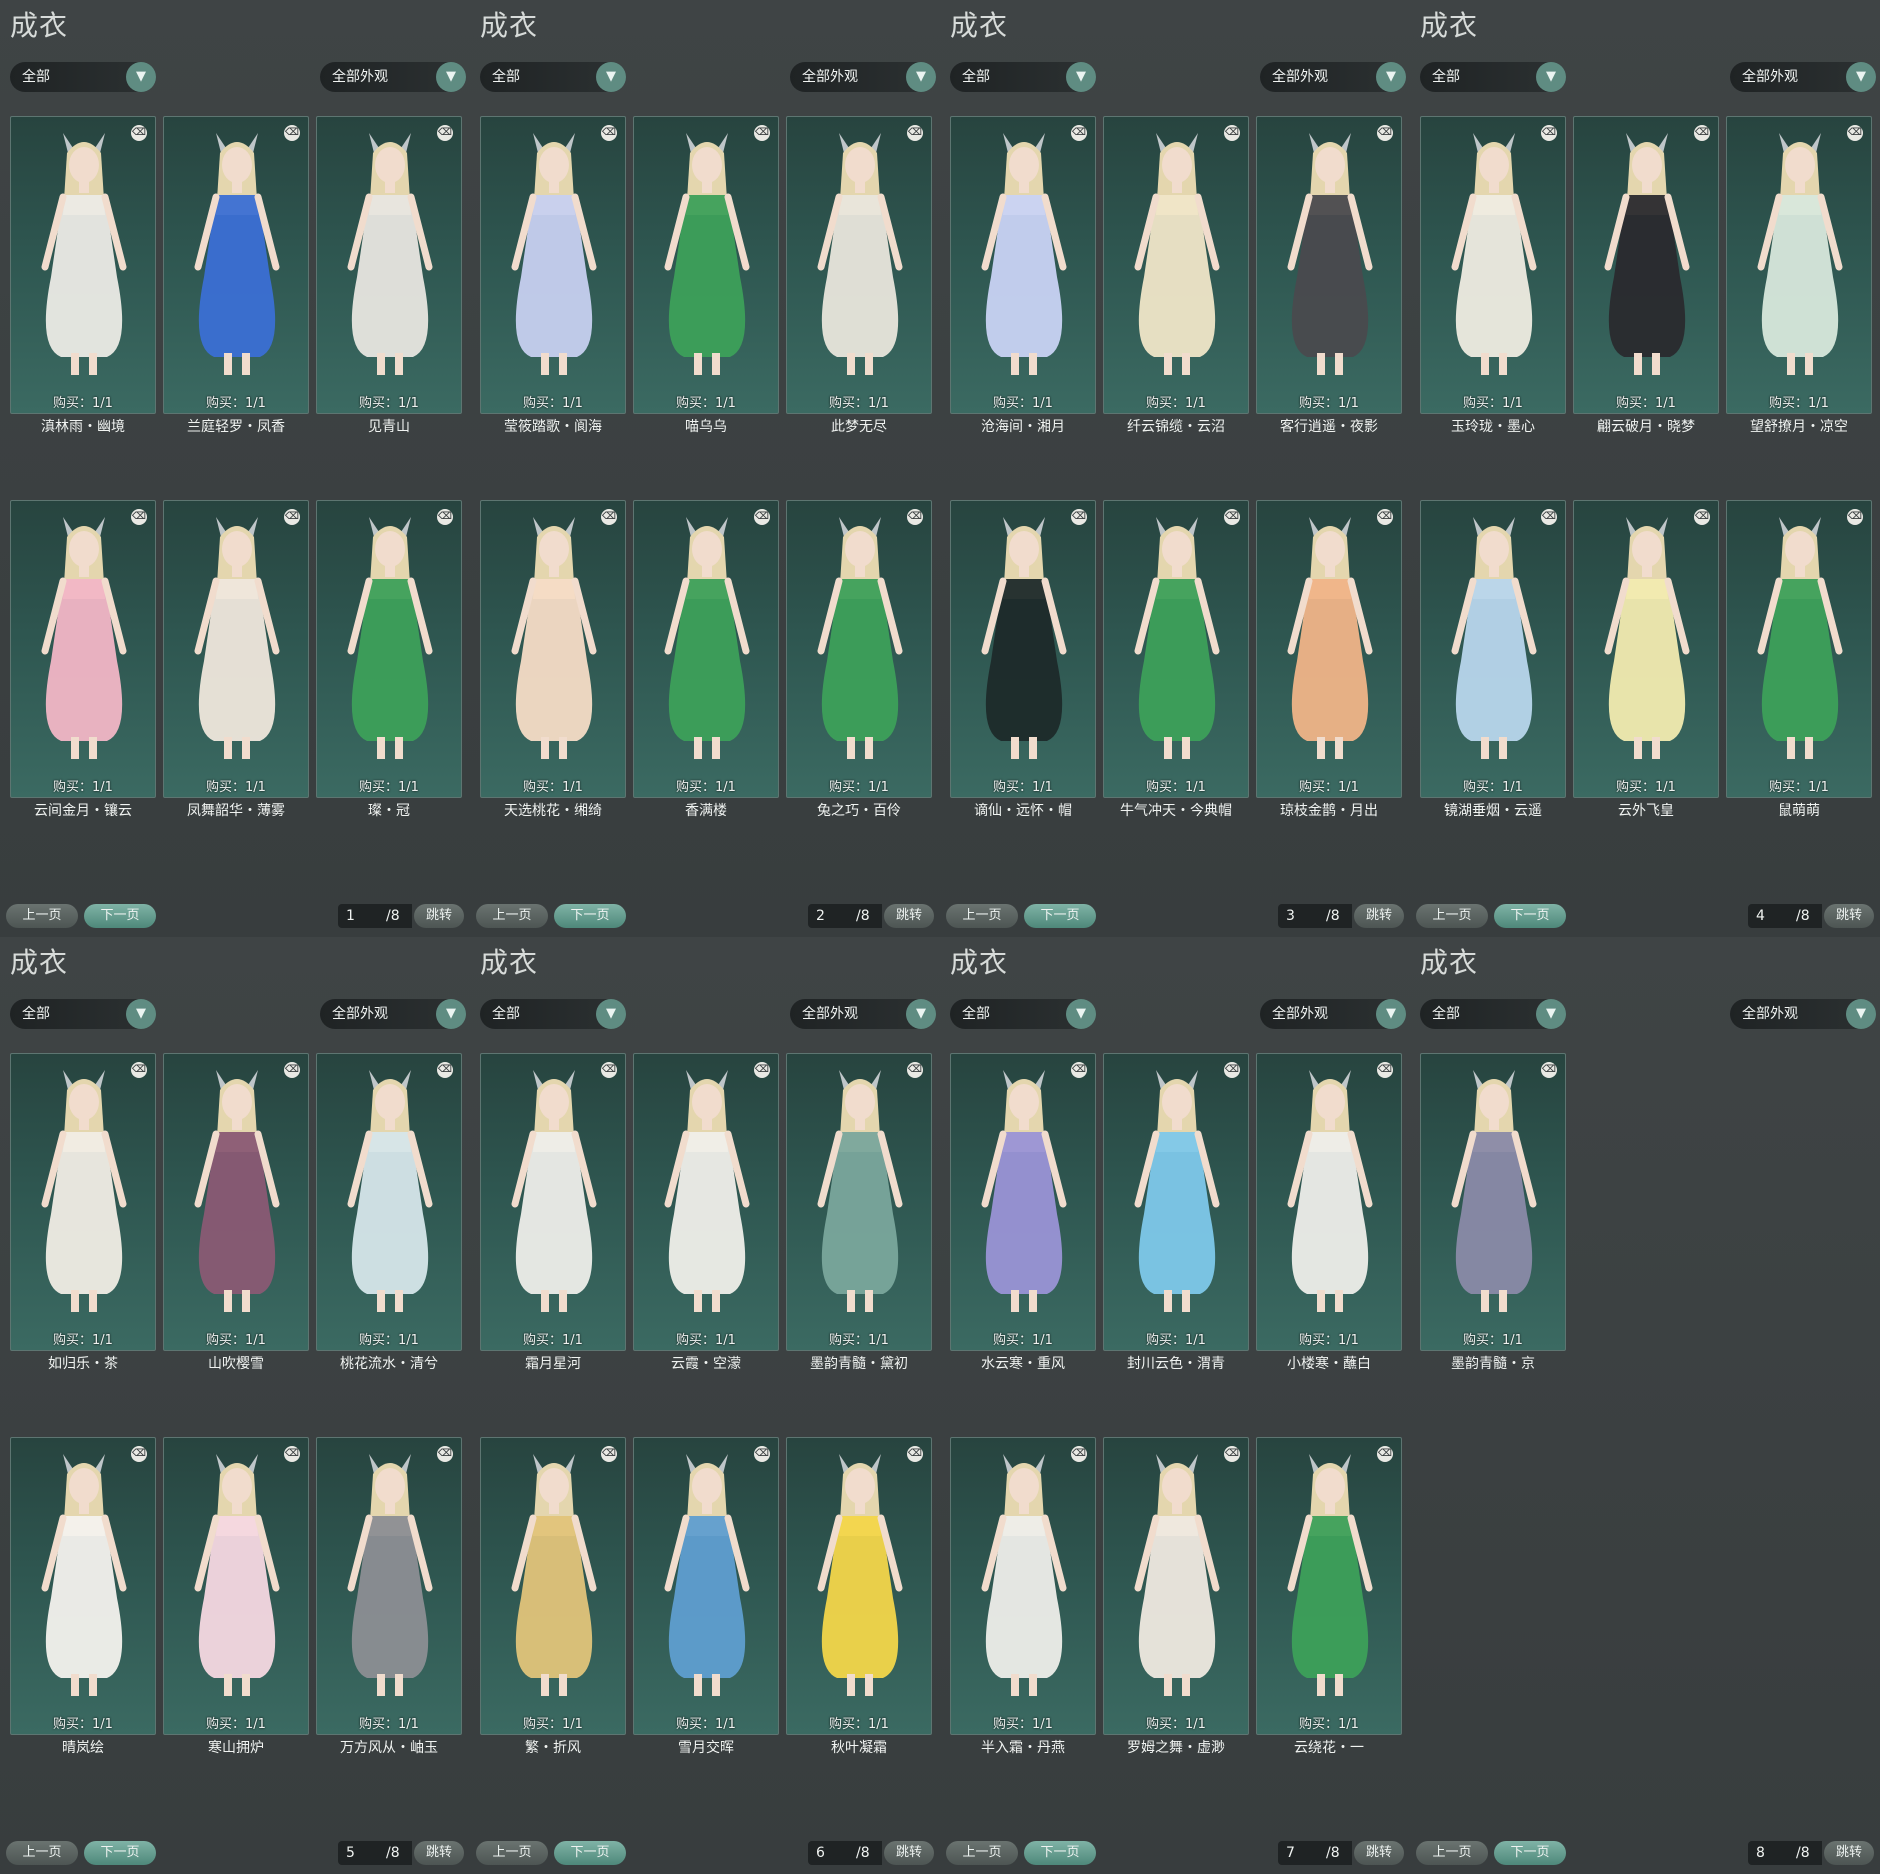 The image size is (1880, 1874). I want to click on page-number-input: 4, so click(1772, 916).